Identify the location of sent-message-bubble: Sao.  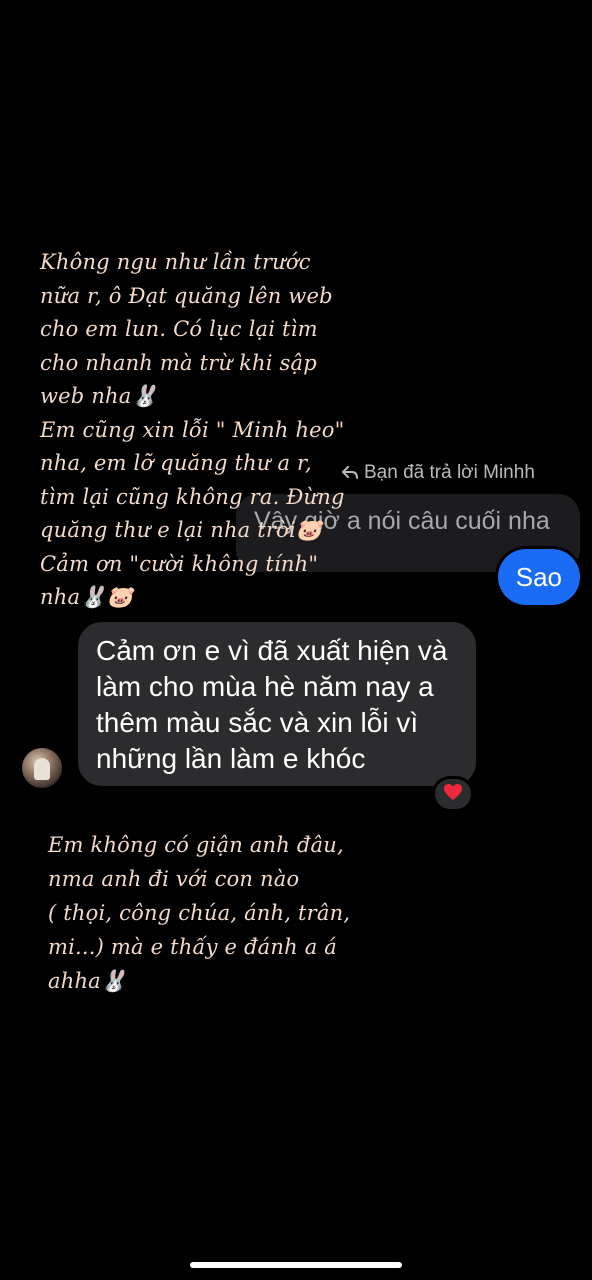
(538, 577).